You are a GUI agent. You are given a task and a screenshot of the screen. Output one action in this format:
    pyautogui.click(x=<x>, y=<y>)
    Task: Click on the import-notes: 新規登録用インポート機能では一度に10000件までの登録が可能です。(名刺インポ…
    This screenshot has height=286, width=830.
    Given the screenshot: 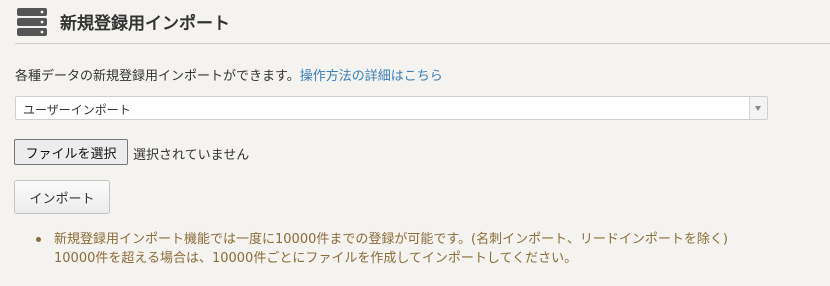 What is the action you would take?
    pyautogui.click(x=382, y=249)
    